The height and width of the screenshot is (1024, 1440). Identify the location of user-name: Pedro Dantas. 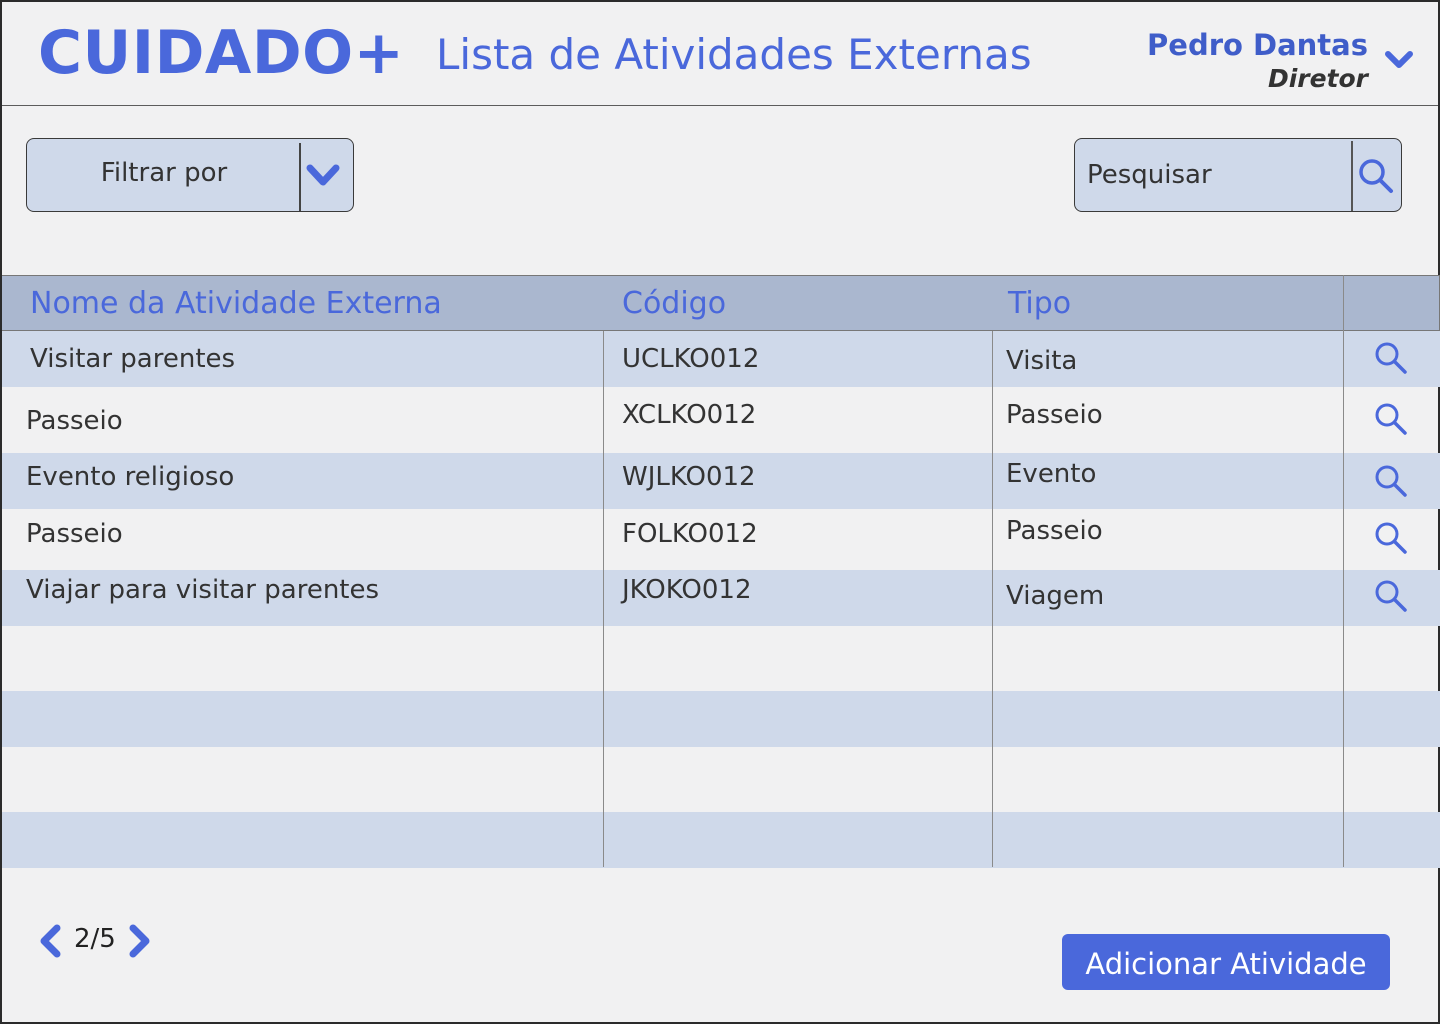
(1257, 45).